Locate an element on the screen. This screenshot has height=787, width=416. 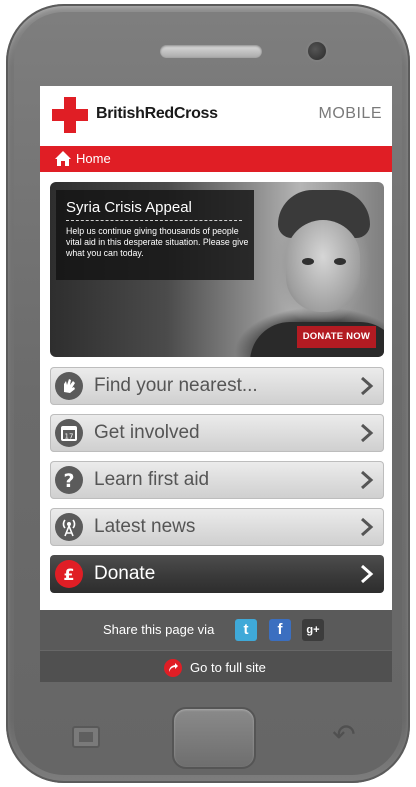
appeal-title: Syria Crisis Appeal is located at coordinates (154, 210).